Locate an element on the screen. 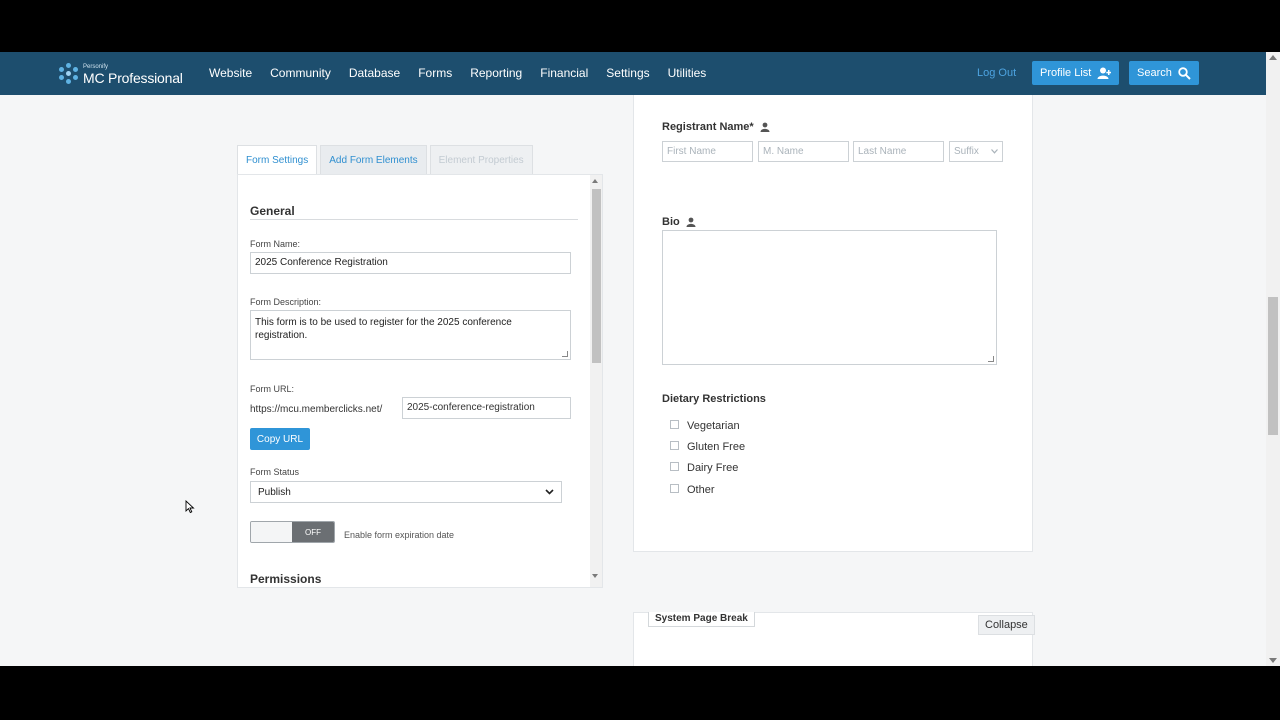 The height and width of the screenshot is (720, 1280). add-user-icon is located at coordinates (1104, 73).